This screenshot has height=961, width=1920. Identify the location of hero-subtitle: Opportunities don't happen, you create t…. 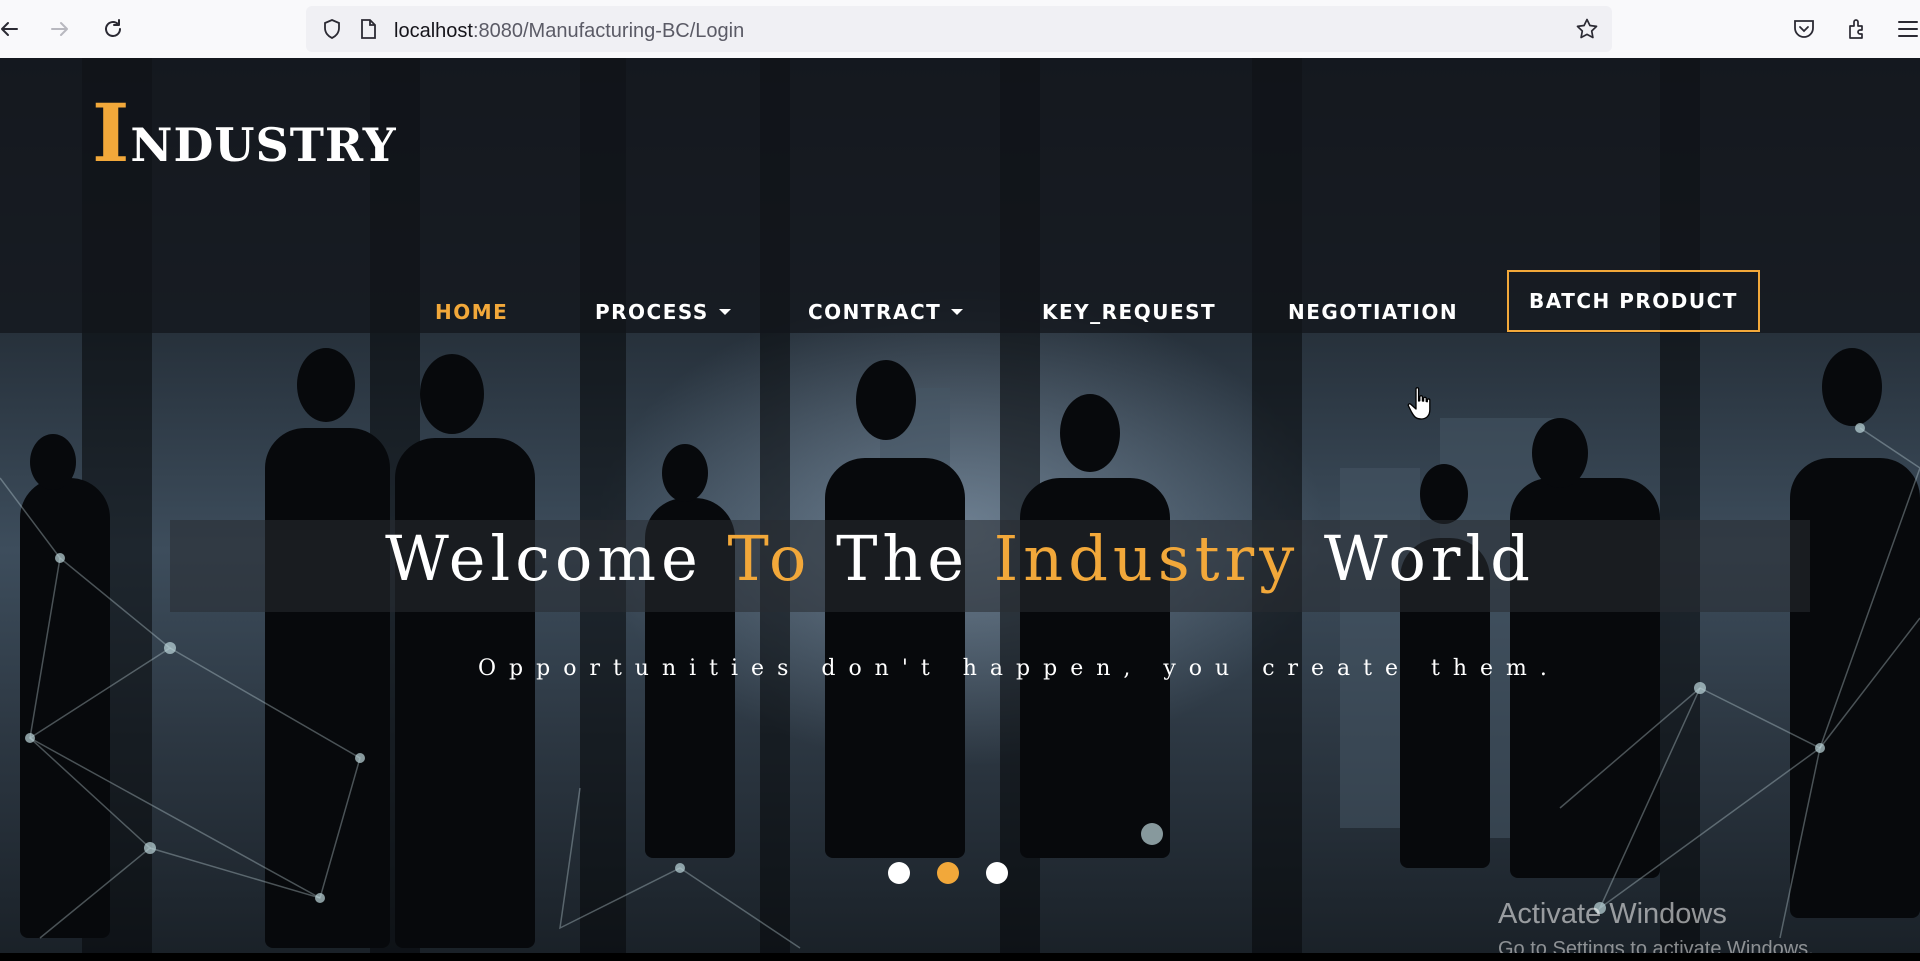
(1019, 668).